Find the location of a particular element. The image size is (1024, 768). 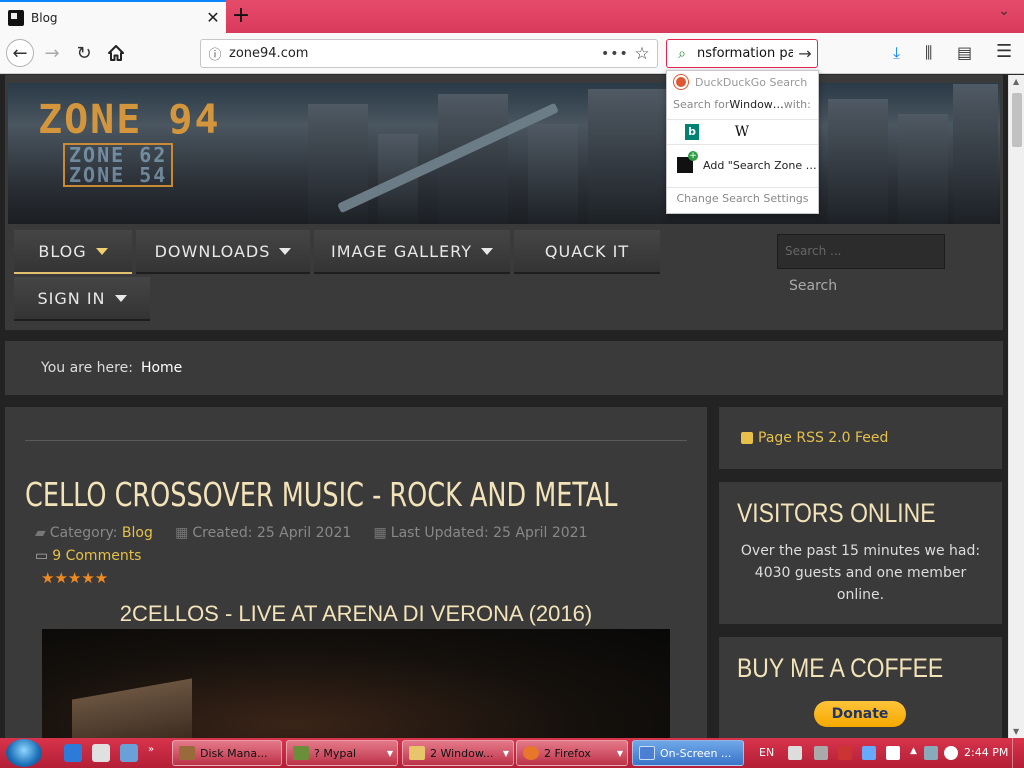

nav-label: DOWNLOADS is located at coordinates (212, 251).